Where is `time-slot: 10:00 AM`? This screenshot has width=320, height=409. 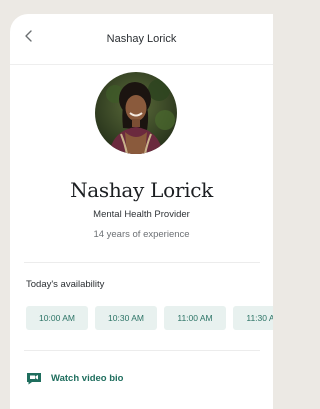 time-slot: 10:00 AM is located at coordinates (57, 318).